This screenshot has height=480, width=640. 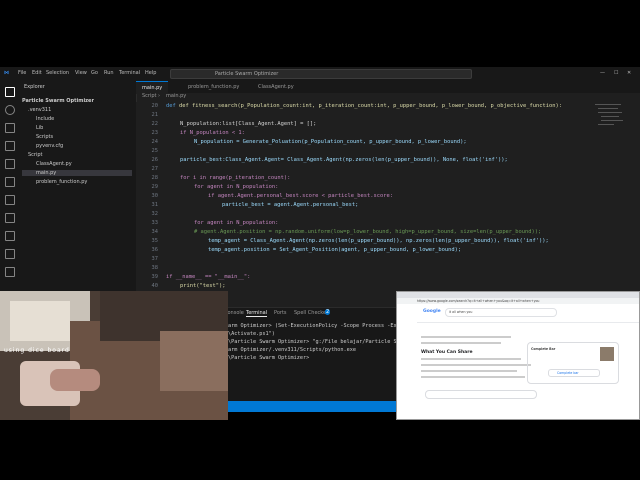 I want to click on terminal-prompt: \Particle Swarm Optimizer>, so click(x=270, y=358).